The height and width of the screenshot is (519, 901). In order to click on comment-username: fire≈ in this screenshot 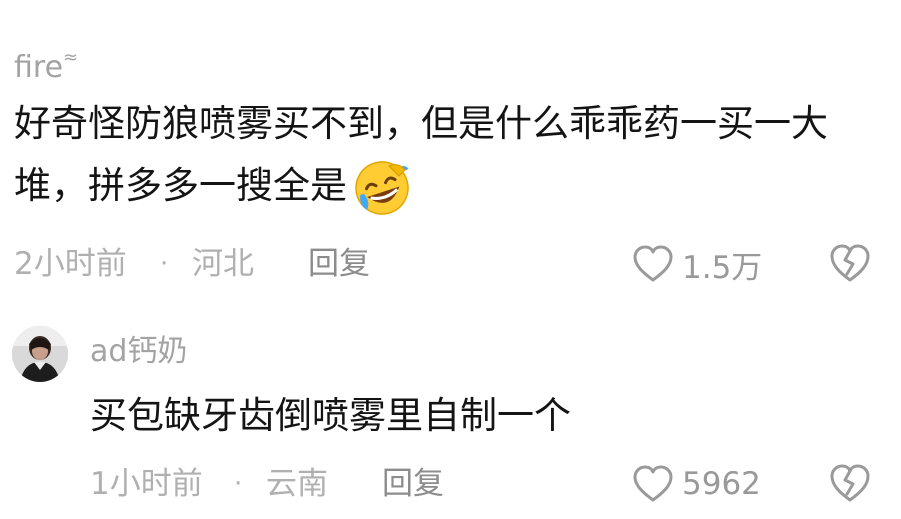, I will do `click(46, 63)`.